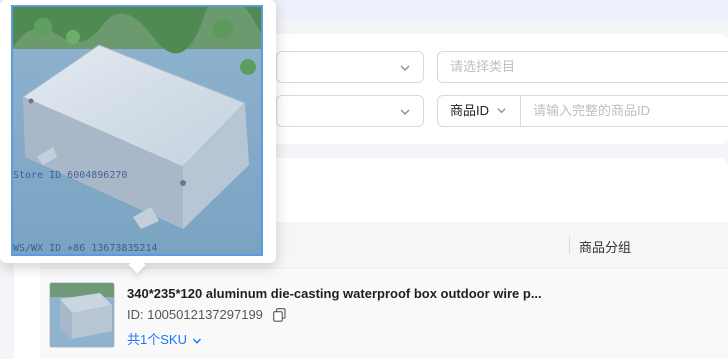  I want to click on watermark-store-id: Store ID 6004896270, so click(70, 175).